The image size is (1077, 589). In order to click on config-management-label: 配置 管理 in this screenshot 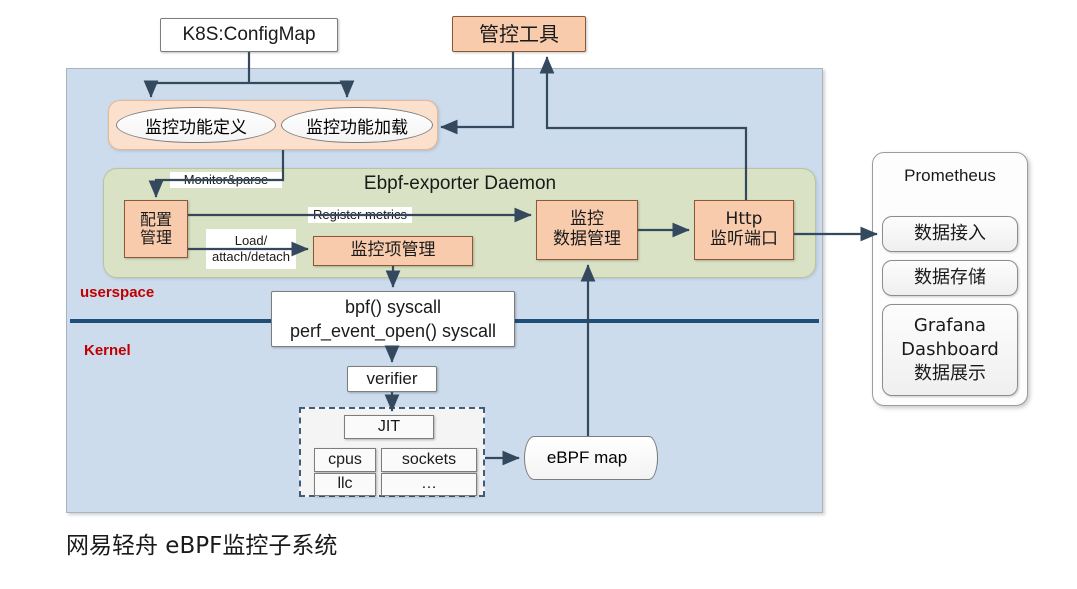, I will do `click(155, 228)`.